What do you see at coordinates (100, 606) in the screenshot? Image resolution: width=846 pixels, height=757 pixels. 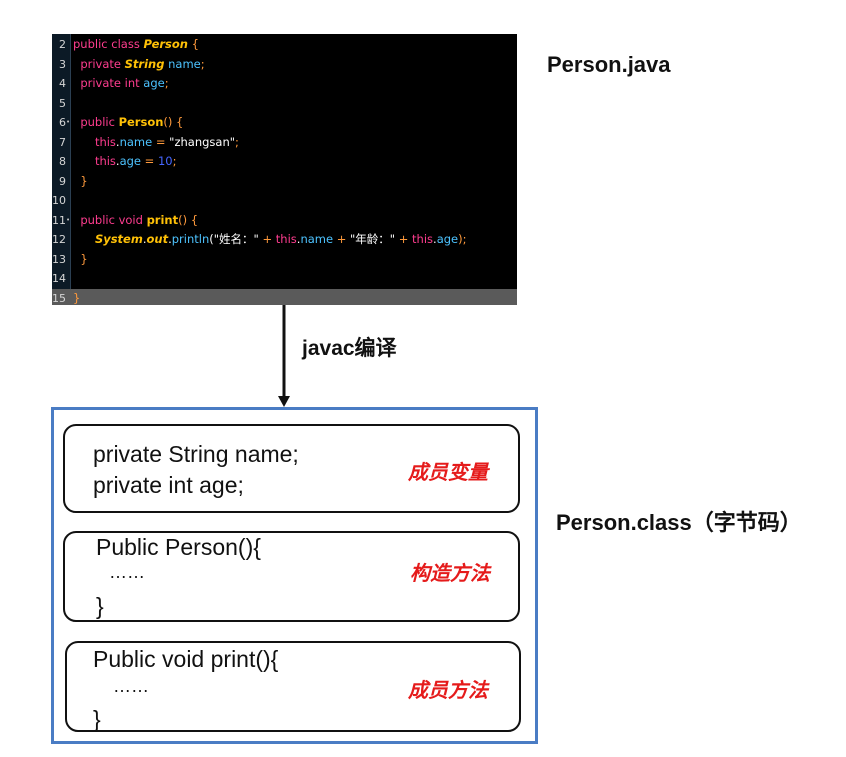 I see `constructor-closing-brace: }` at bounding box center [100, 606].